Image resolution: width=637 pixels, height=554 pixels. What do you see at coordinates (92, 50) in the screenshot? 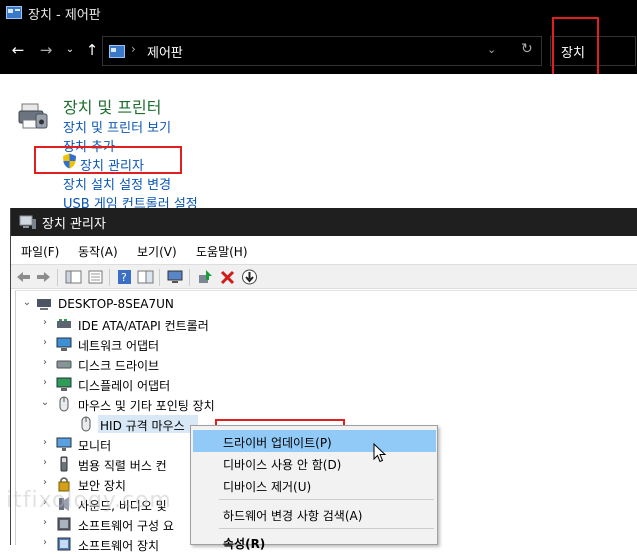
I see `up-arrow-icon: ↑` at bounding box center [92, 50].